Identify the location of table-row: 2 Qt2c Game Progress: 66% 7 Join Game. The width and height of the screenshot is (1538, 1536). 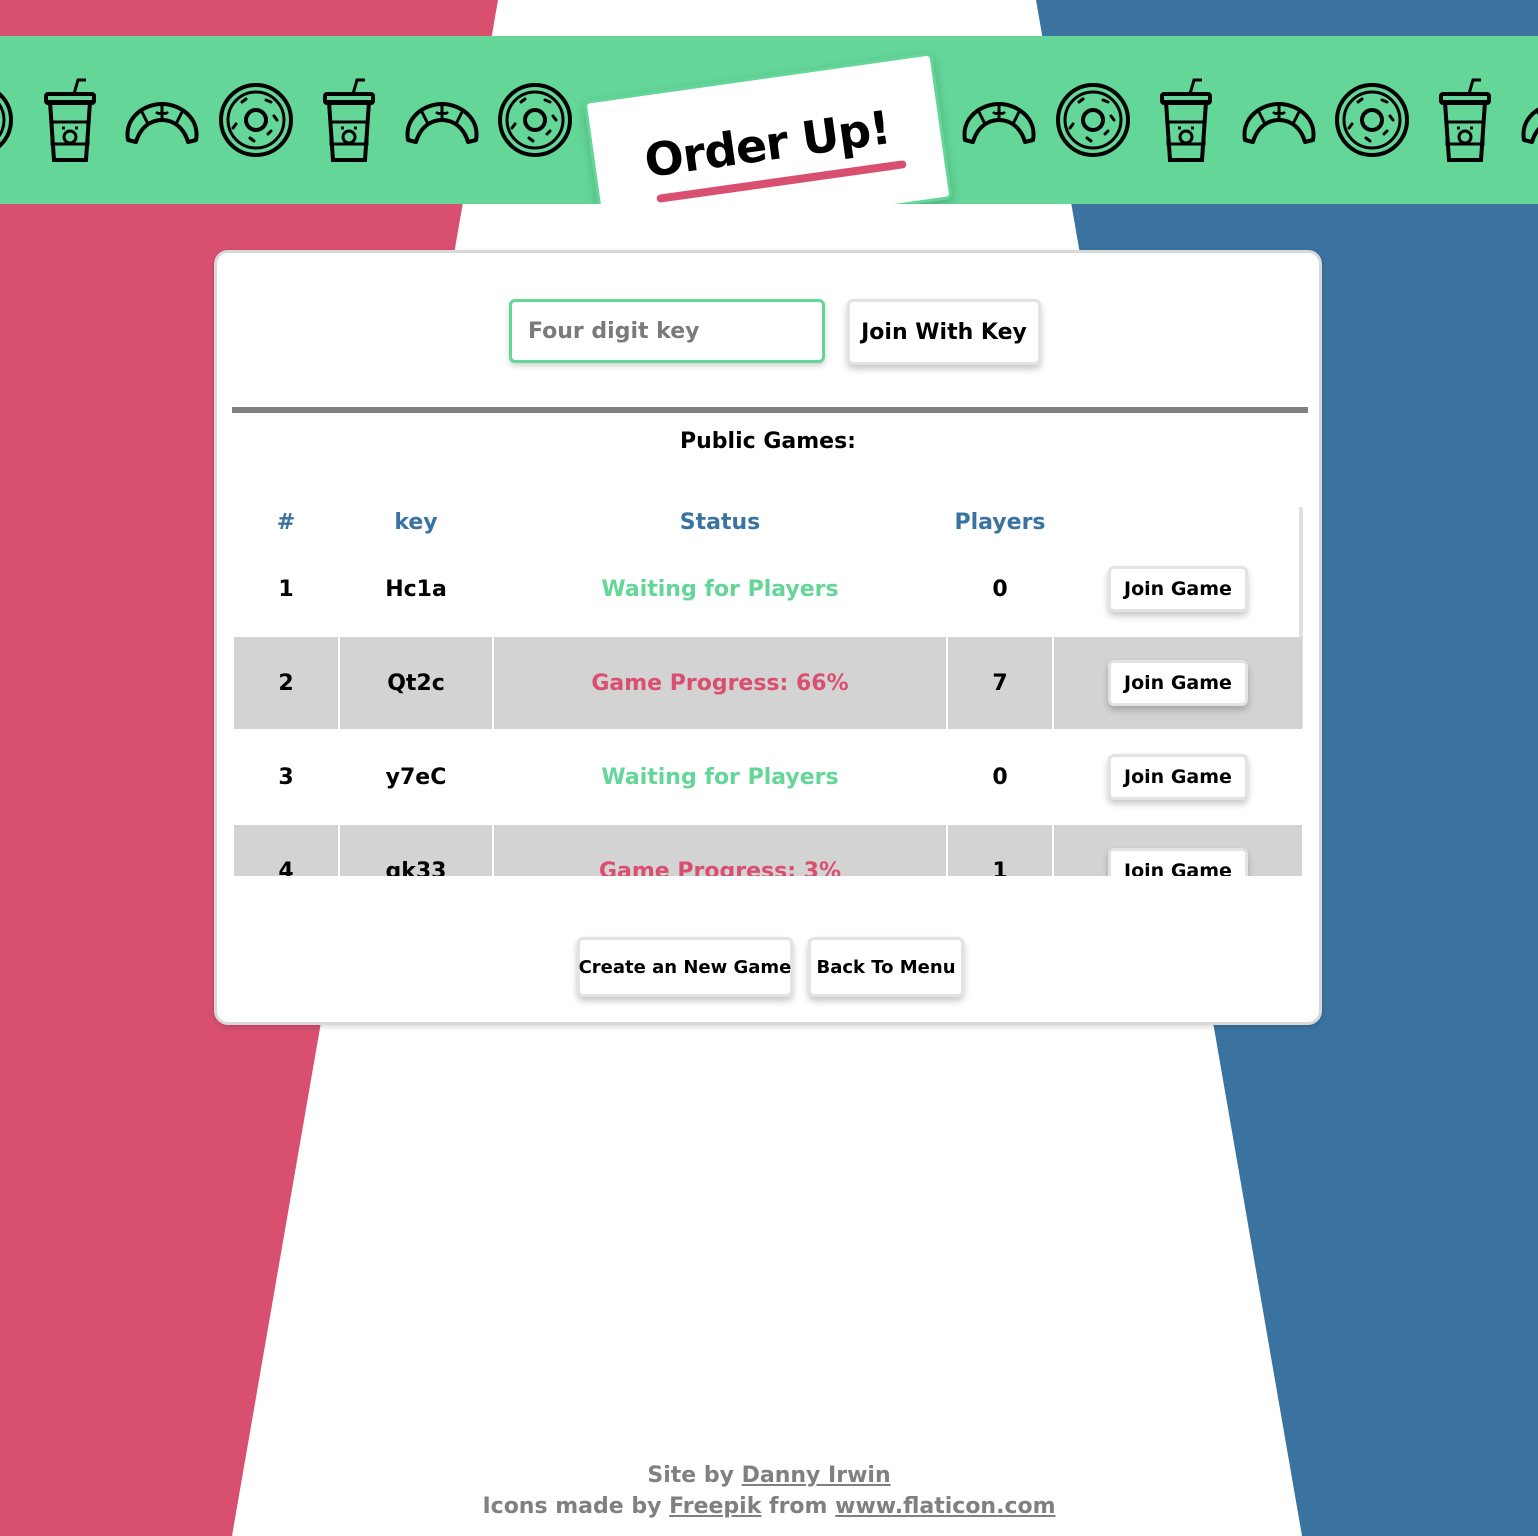
(768, 683).